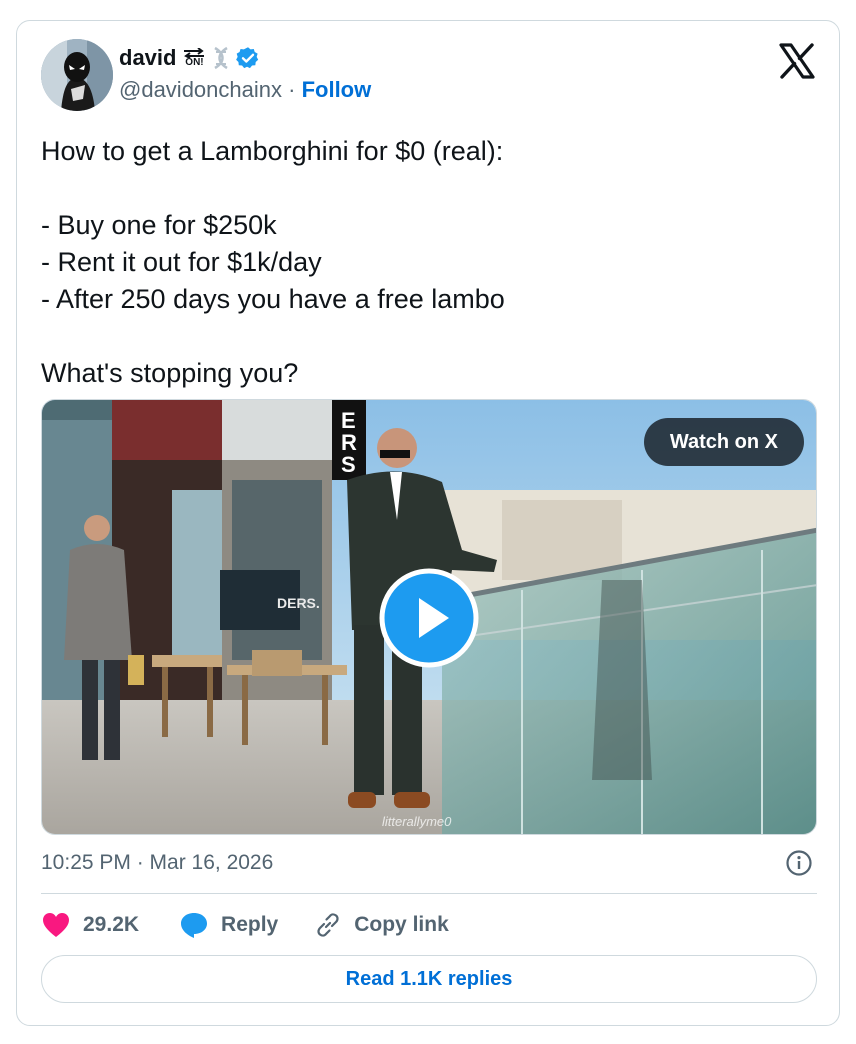  Describe the element at coordinates (349, 442) in the screenshot. I see `vertical-sign-letters: ERS` at that location.